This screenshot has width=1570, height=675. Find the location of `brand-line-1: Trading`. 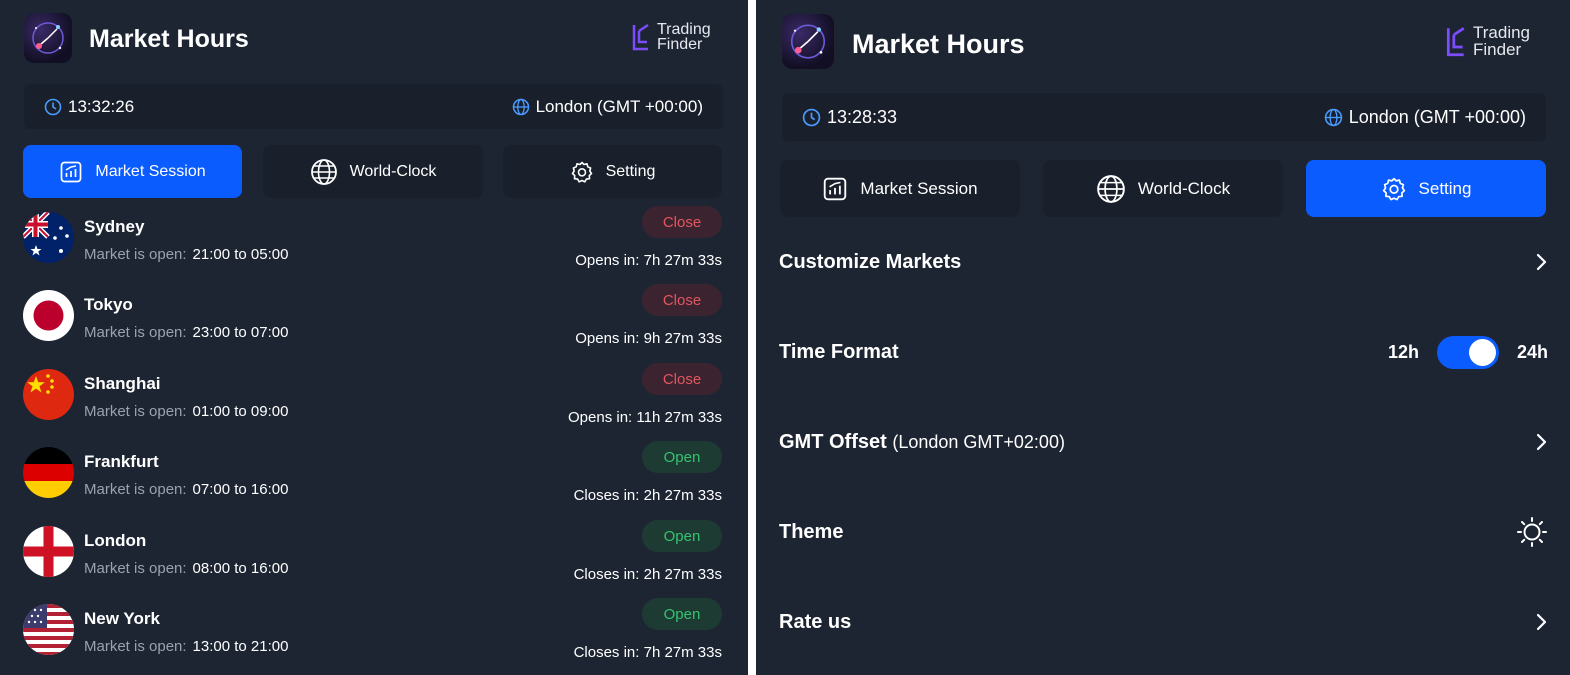

brand-line-1: Trading is located at coordinates (684, 29).